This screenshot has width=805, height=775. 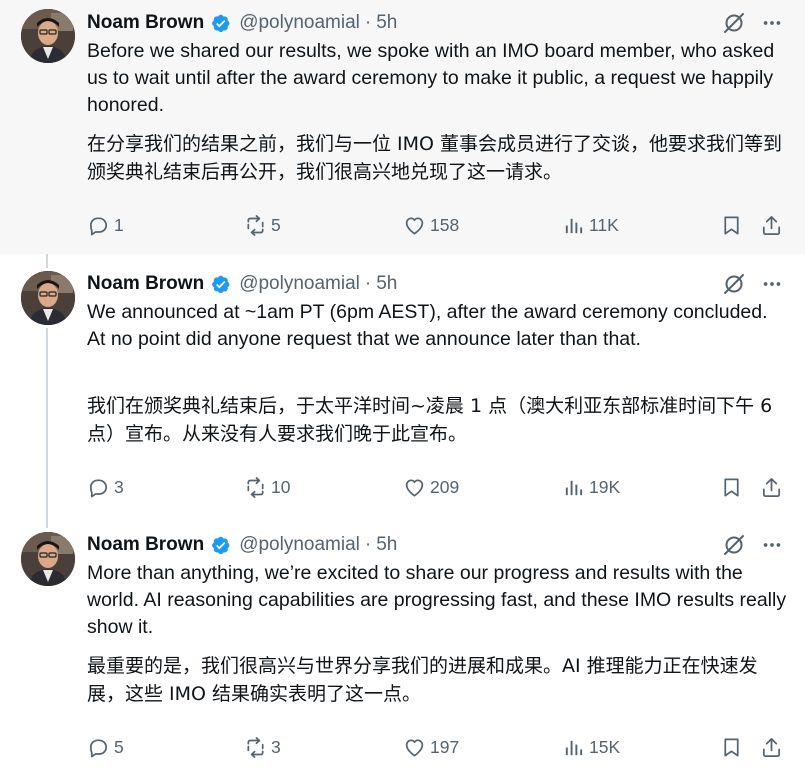 What do you see at coordinates (445, 224) in the screenshot?
I see `like-count: 158` at bounding box center [445, 224].